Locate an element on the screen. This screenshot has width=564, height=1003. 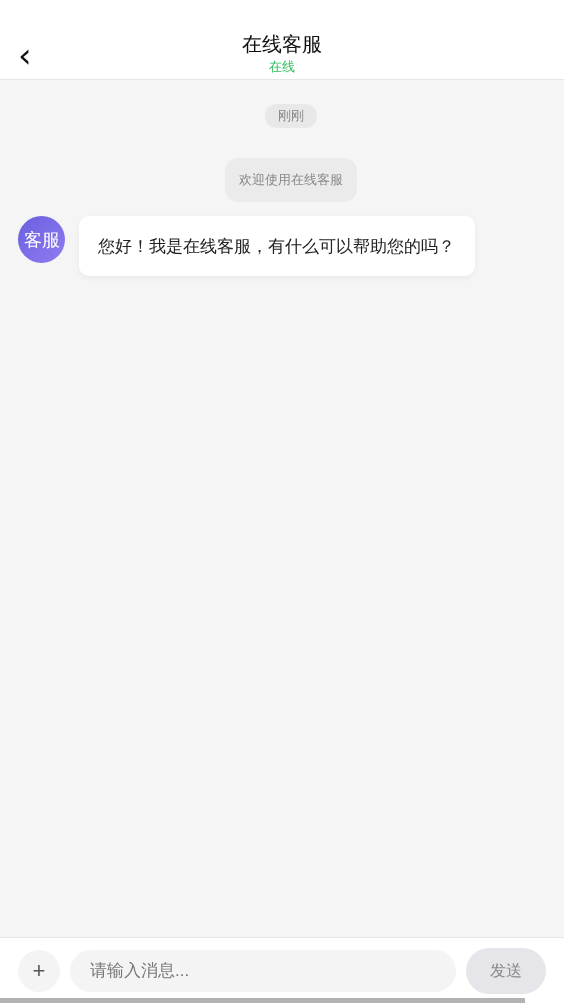
message-bubble: 您好！我是在线客服，有什么可以帮助您的吗？ is located at coordinates (277, 246).